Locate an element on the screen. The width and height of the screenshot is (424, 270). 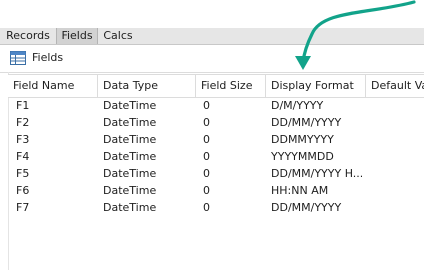
cell-field-name: F5 is located at coordinates (23, 173).